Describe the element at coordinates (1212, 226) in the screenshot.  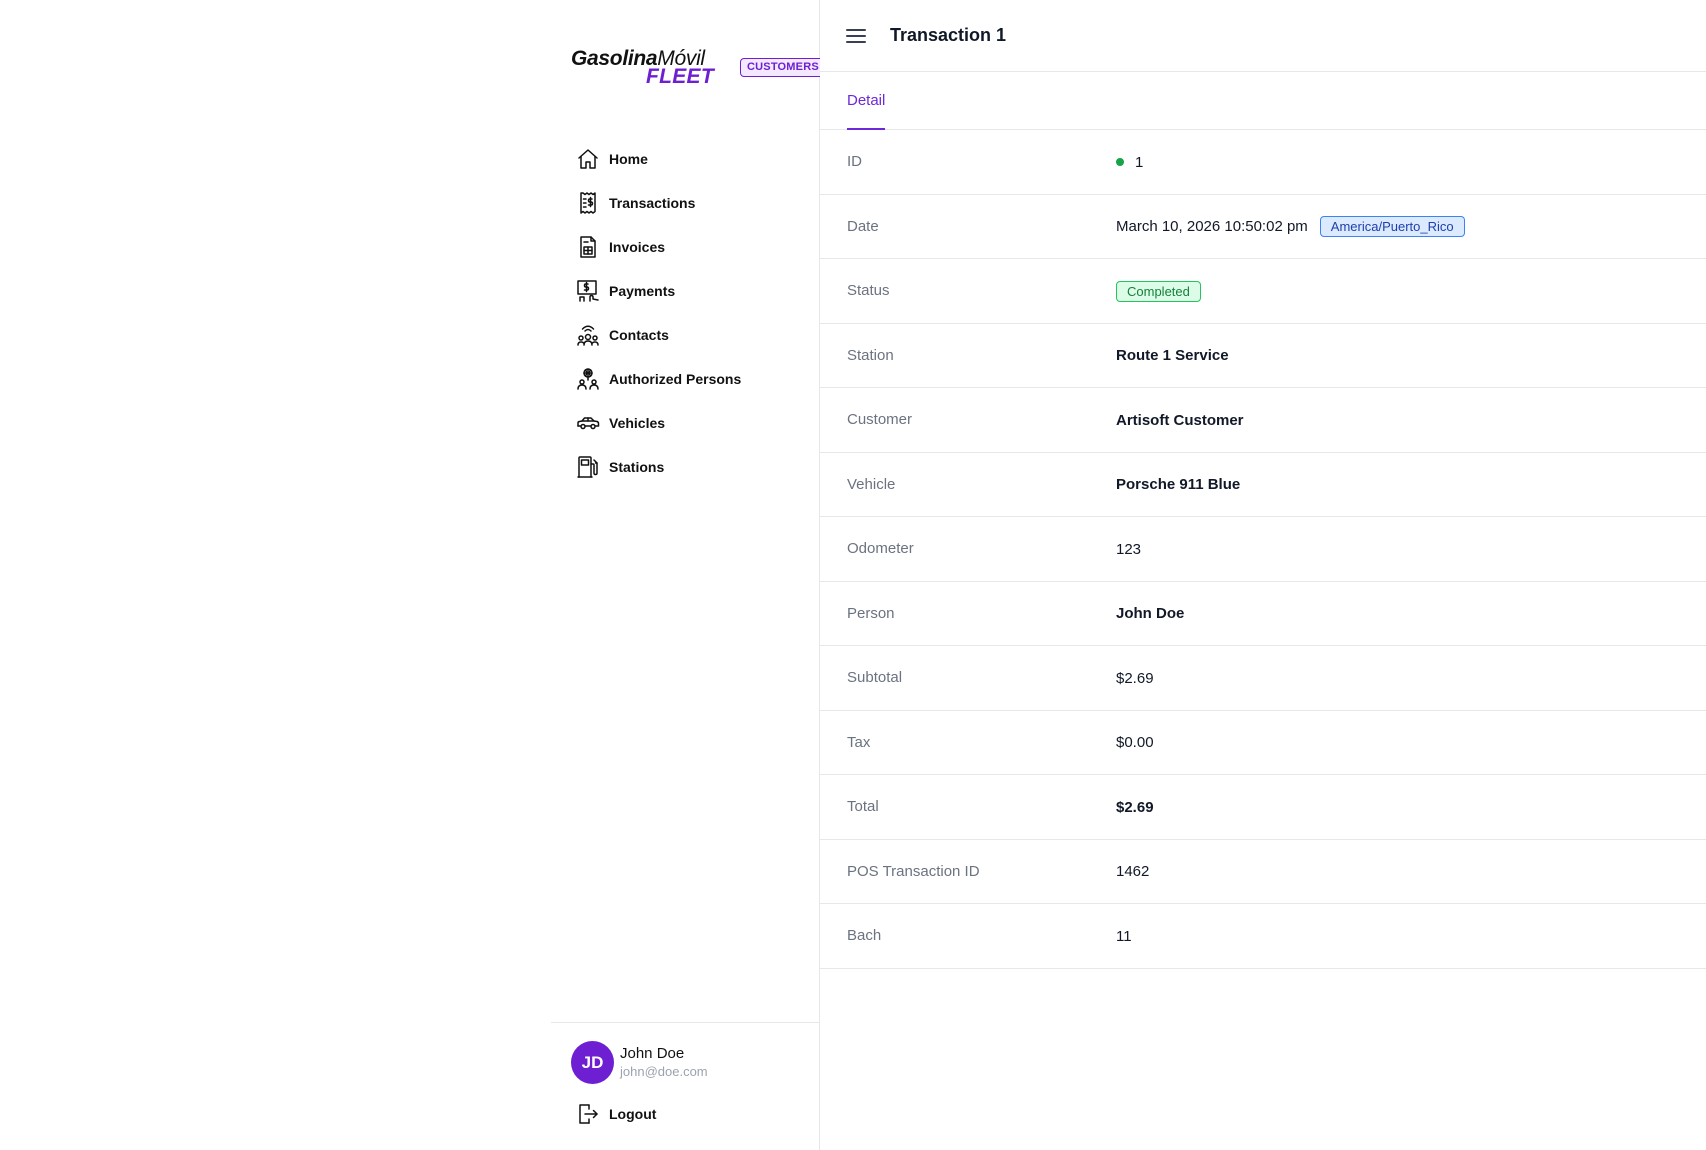
I see `date-value: March 10, 2026 10:50:02 pm` at that location.